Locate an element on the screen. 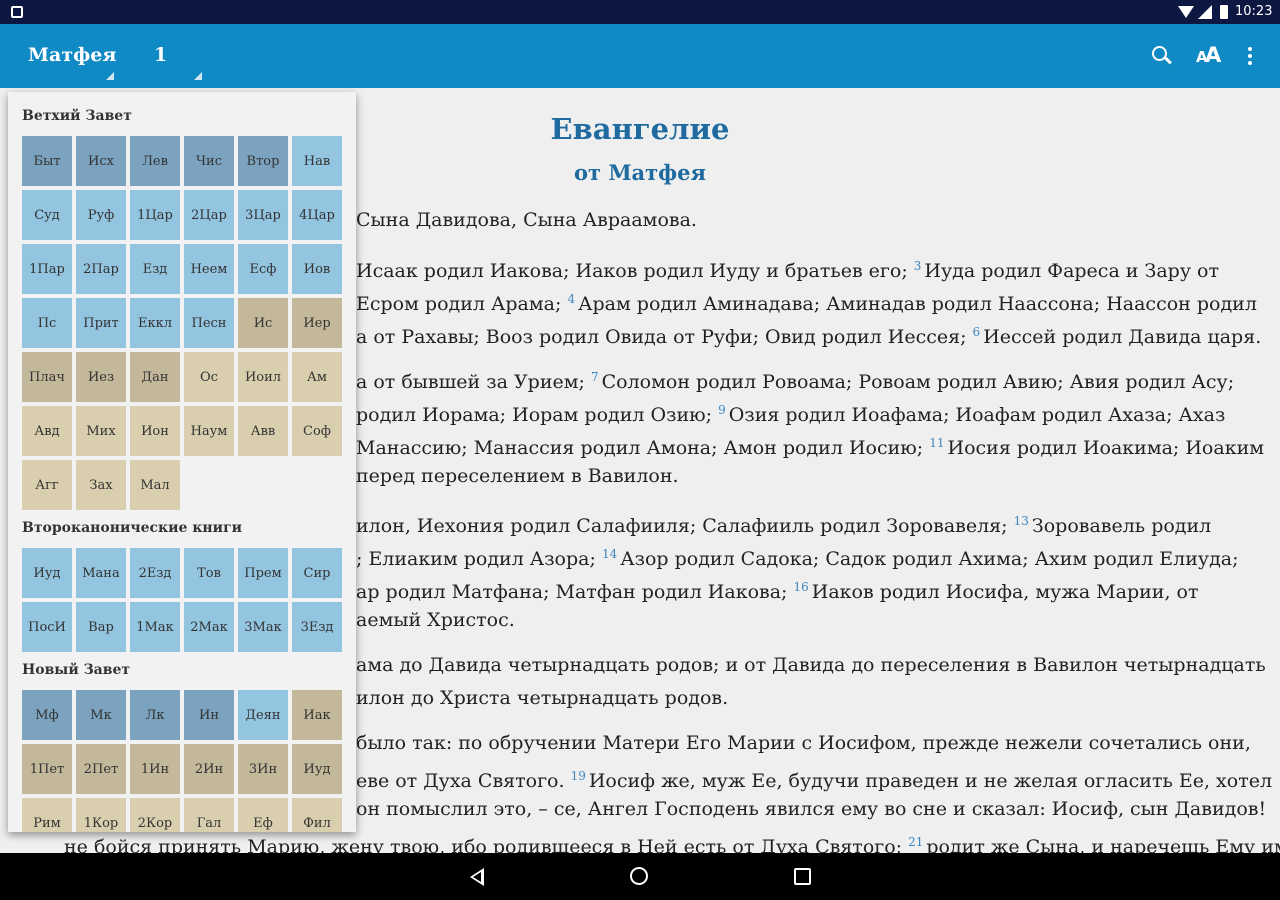 The width and height of the screenshot is (1280, 900). home-icon is located at coordinates (639, 876).